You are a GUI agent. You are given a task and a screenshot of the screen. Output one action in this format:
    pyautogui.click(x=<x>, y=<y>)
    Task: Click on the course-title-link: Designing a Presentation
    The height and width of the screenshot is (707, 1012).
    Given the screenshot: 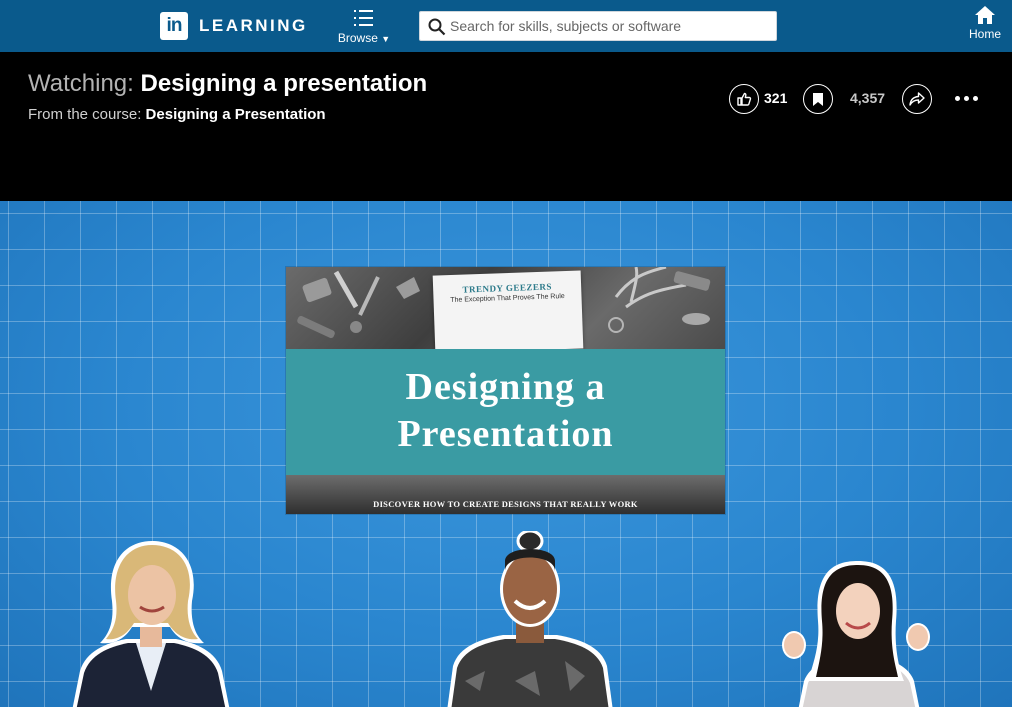 What is the action you would take?
    pyautogui.click(x=236, y=114)
    